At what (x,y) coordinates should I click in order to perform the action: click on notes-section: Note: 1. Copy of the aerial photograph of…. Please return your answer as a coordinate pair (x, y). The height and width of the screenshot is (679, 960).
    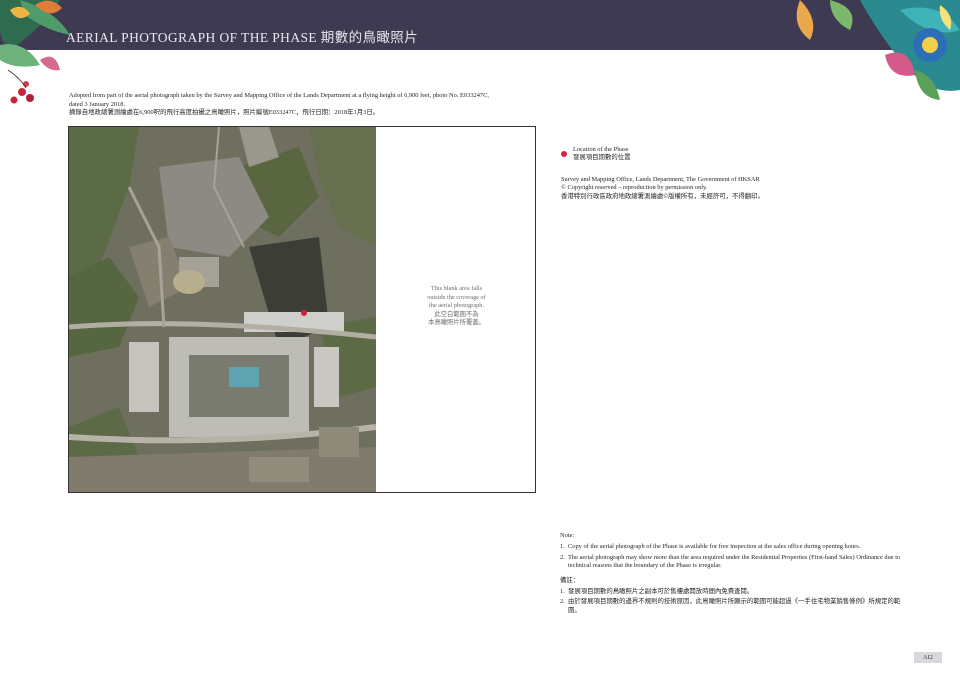
    Looking at the image, I should click on (732, 574).